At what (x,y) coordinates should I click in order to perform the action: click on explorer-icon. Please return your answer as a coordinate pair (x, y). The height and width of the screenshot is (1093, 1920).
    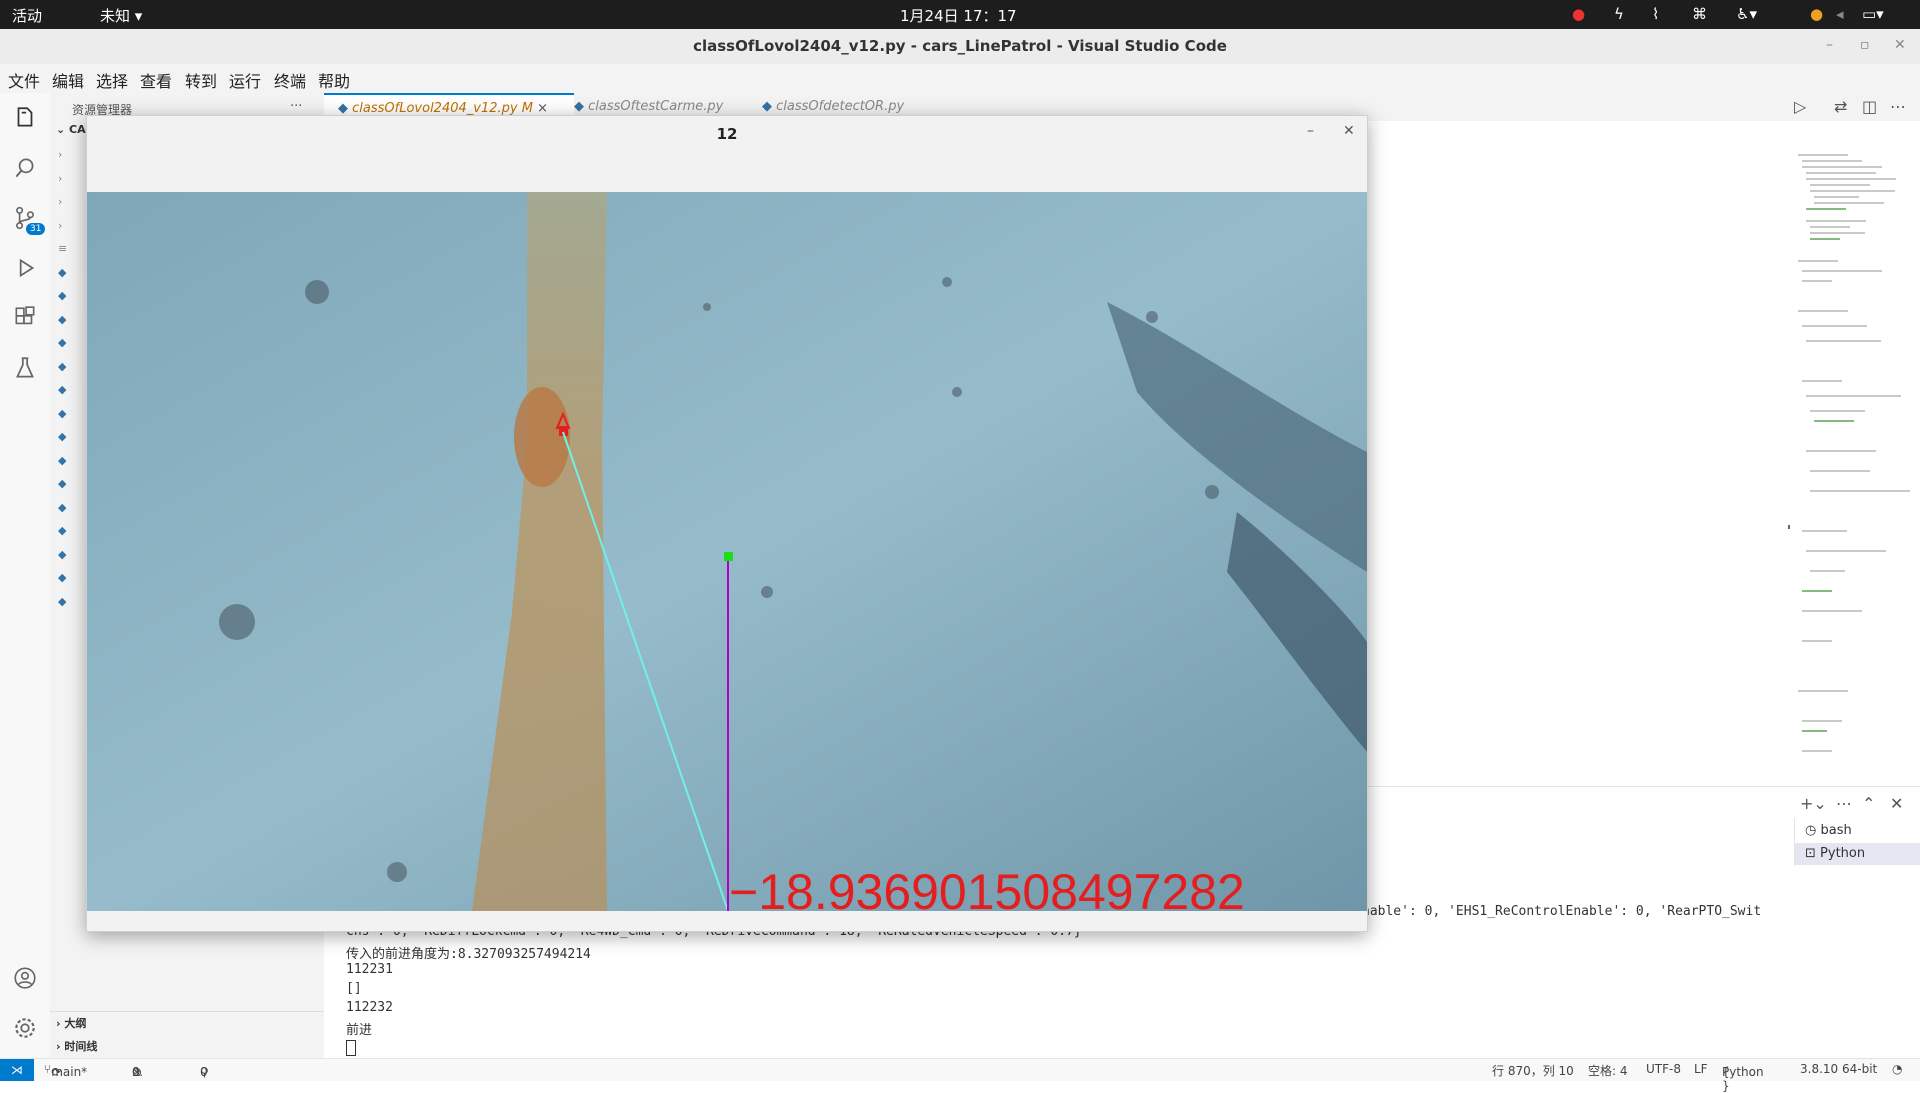
    Looking at the image, I should click on (25, 118).